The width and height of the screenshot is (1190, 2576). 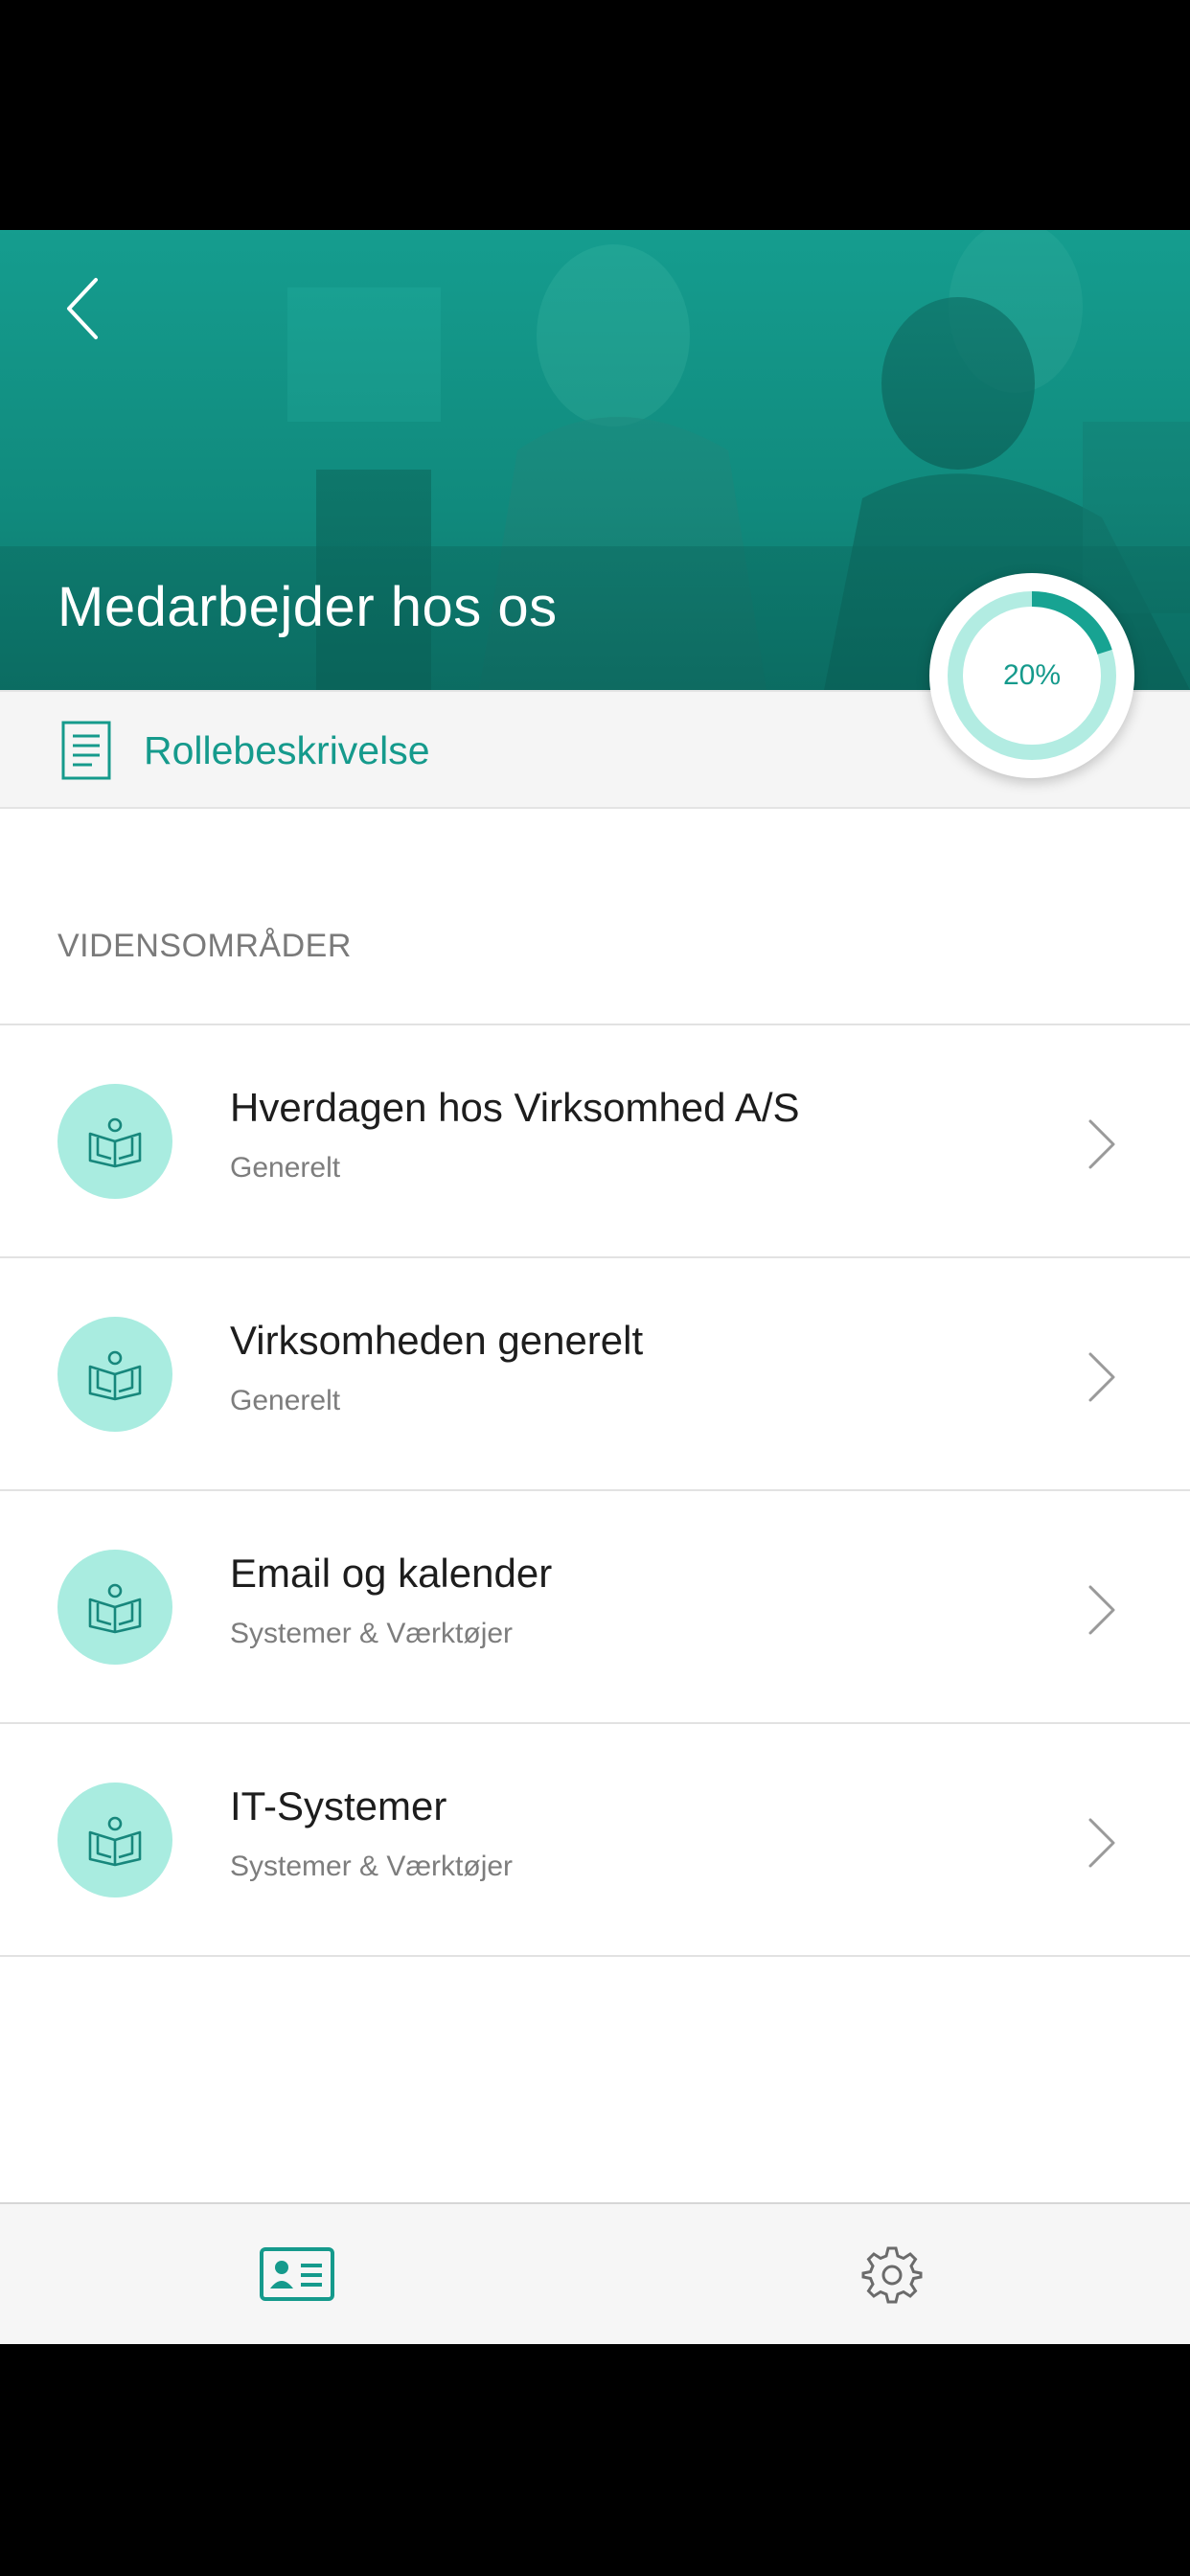 I want to click on item-title: Email og kalender, so click(x=391, y=1573).